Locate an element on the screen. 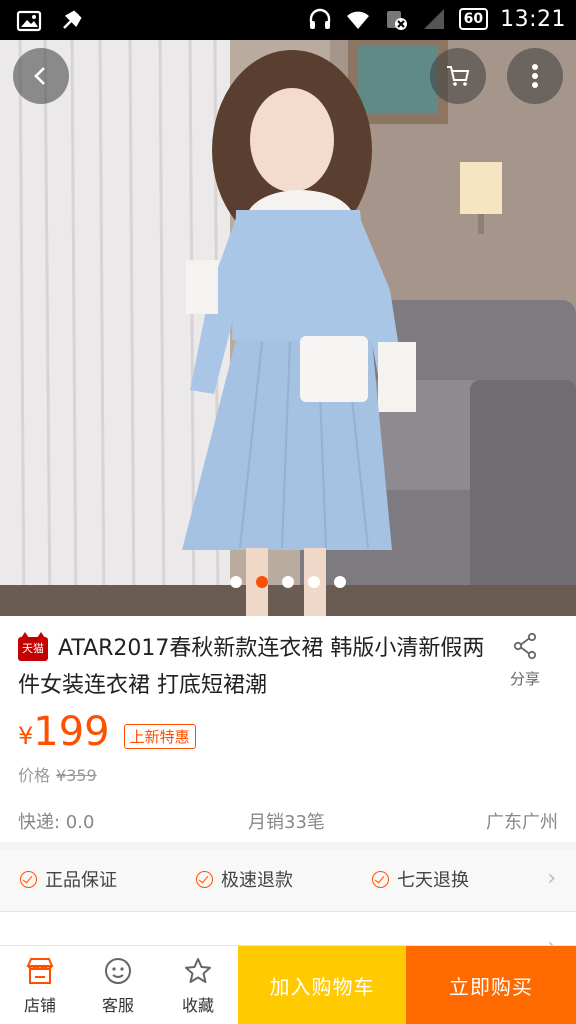  signal-icon is located at coordinates (433, 19).